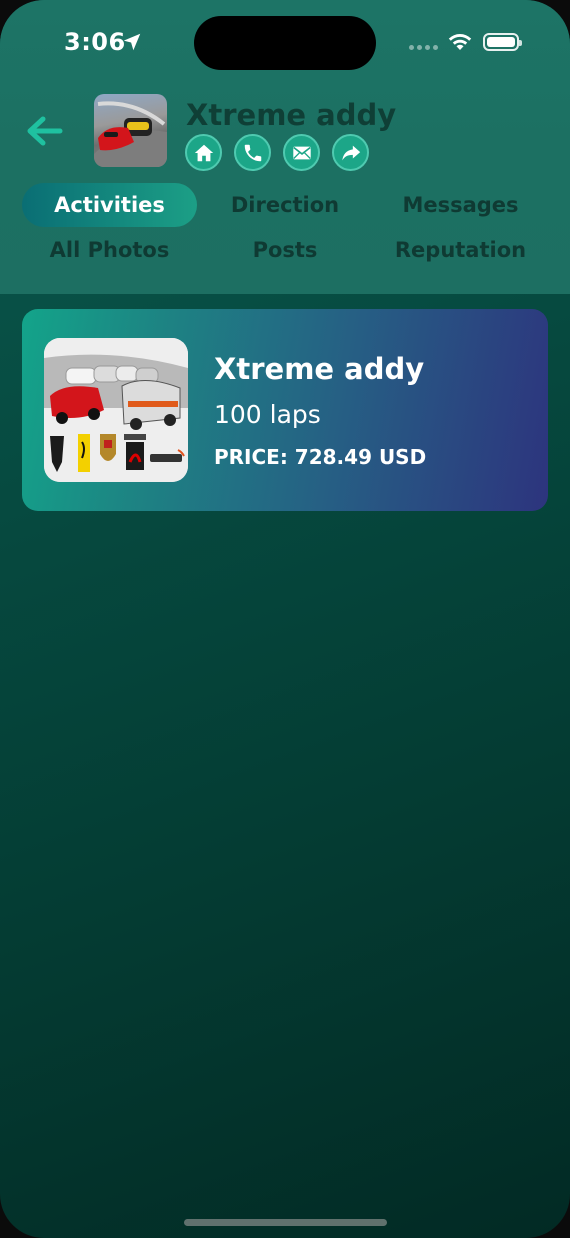  Describe the element at coordinates (320, 457) in the screenshot. I see `activity-price: PRICE: 728.49 USD` at that location.